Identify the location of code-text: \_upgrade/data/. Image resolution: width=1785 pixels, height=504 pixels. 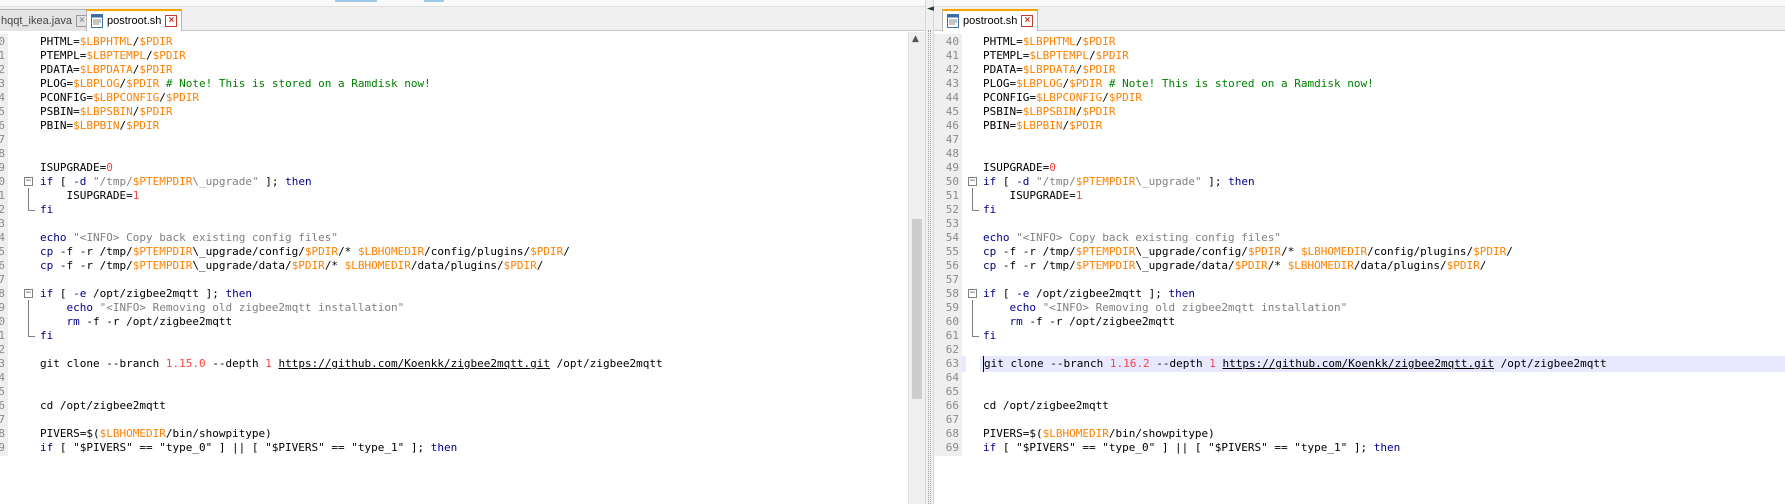
(242, 265).